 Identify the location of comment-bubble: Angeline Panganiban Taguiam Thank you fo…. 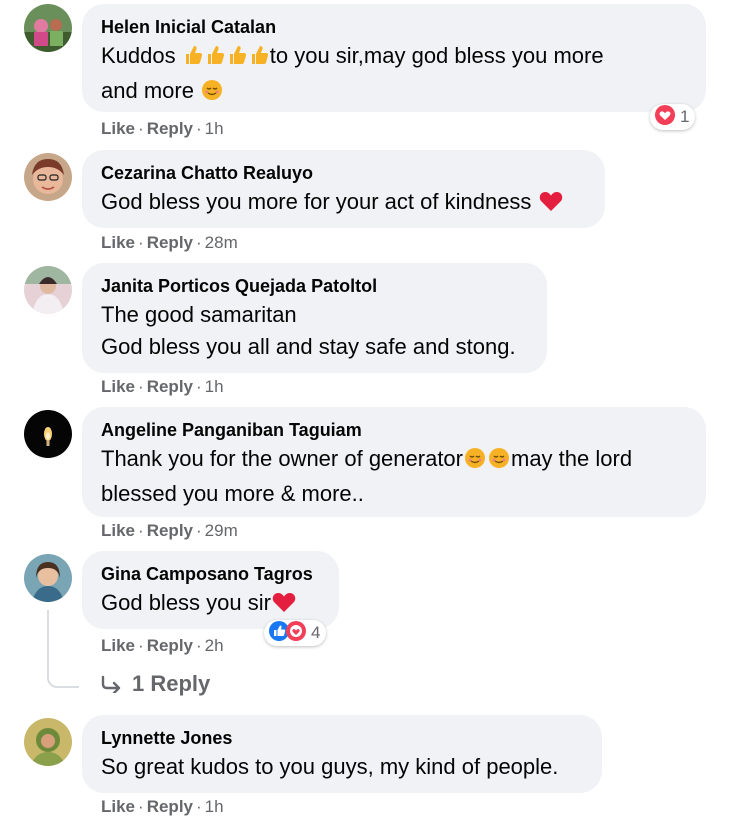
(394, 462).